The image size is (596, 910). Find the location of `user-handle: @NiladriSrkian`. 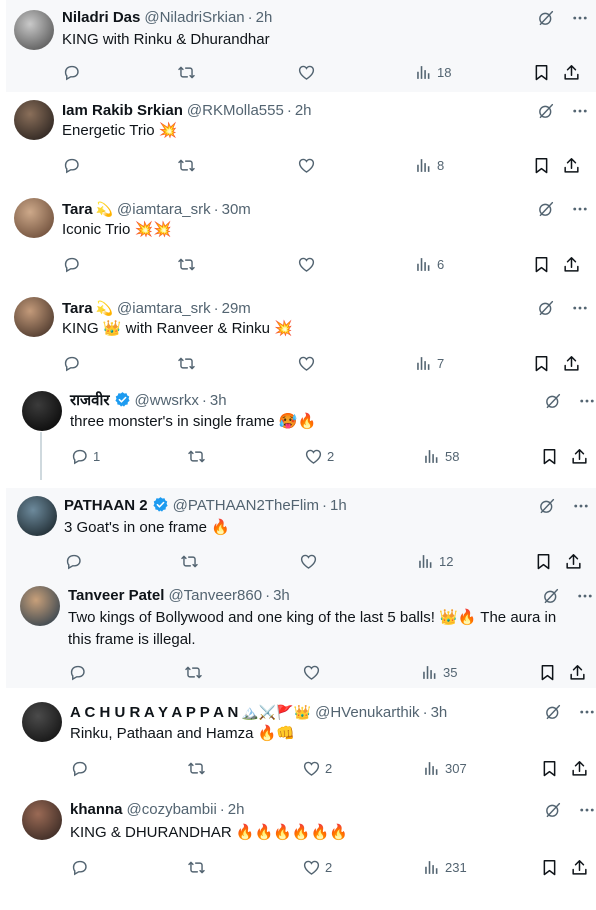

user-handle: @NiladriSrkian is located at coordinates (194, 17).